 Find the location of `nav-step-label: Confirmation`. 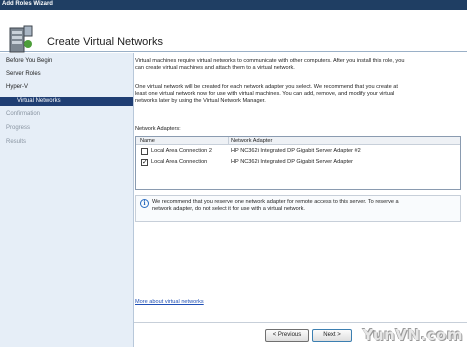

nav-step-label: Confirmation is located at coordinates (23, 114).